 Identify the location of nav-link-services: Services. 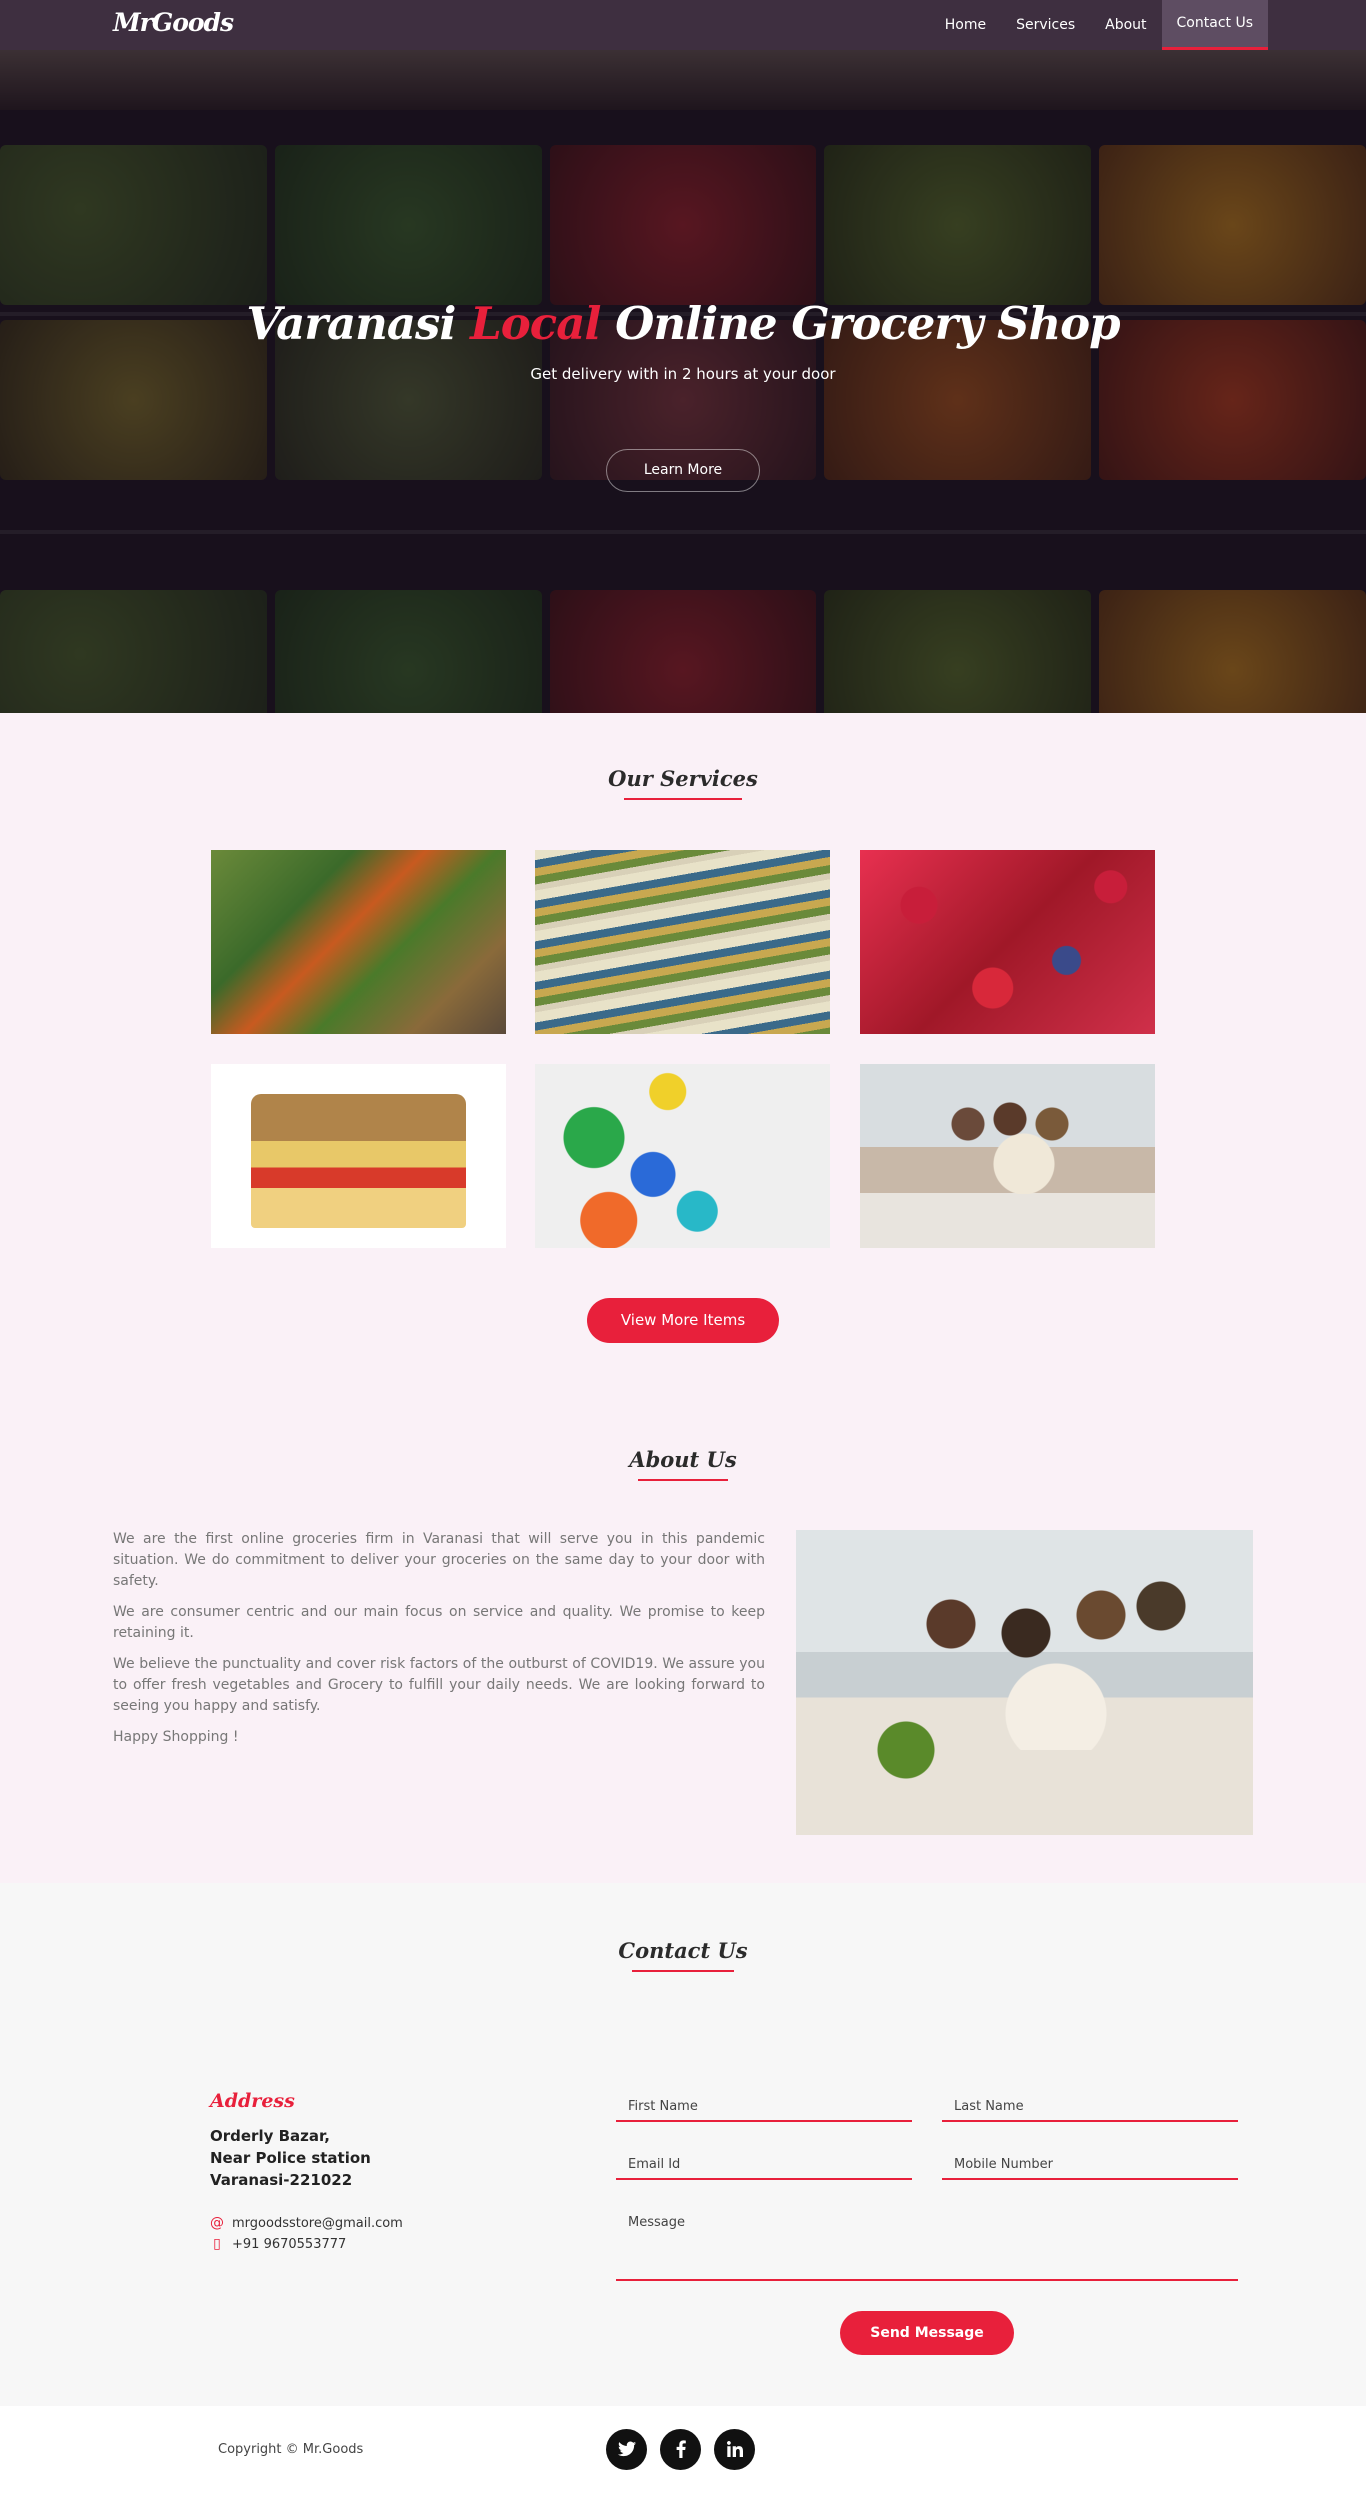
(1045, 25).